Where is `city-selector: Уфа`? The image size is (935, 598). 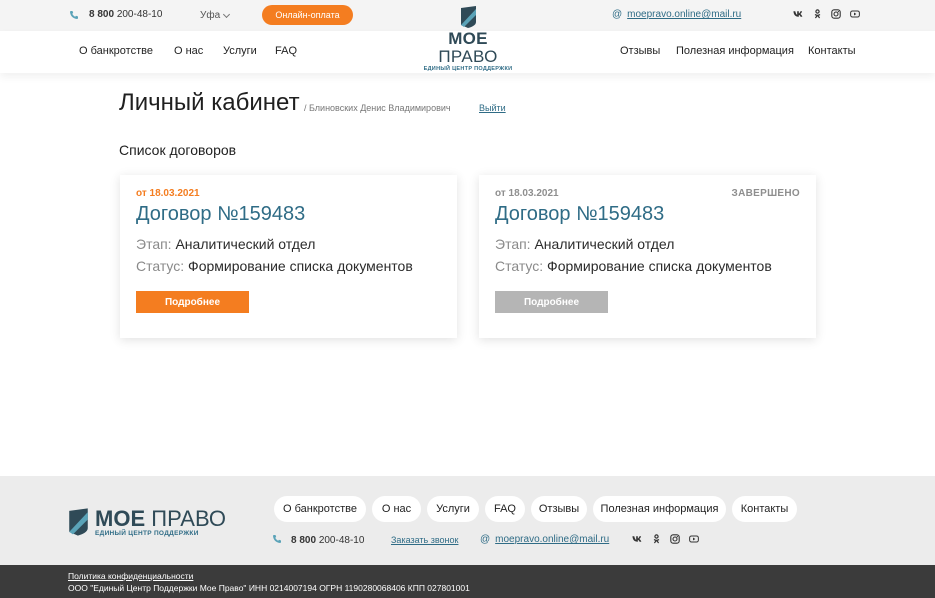
city-selector: Уфа is located at coordinates (215, 15).